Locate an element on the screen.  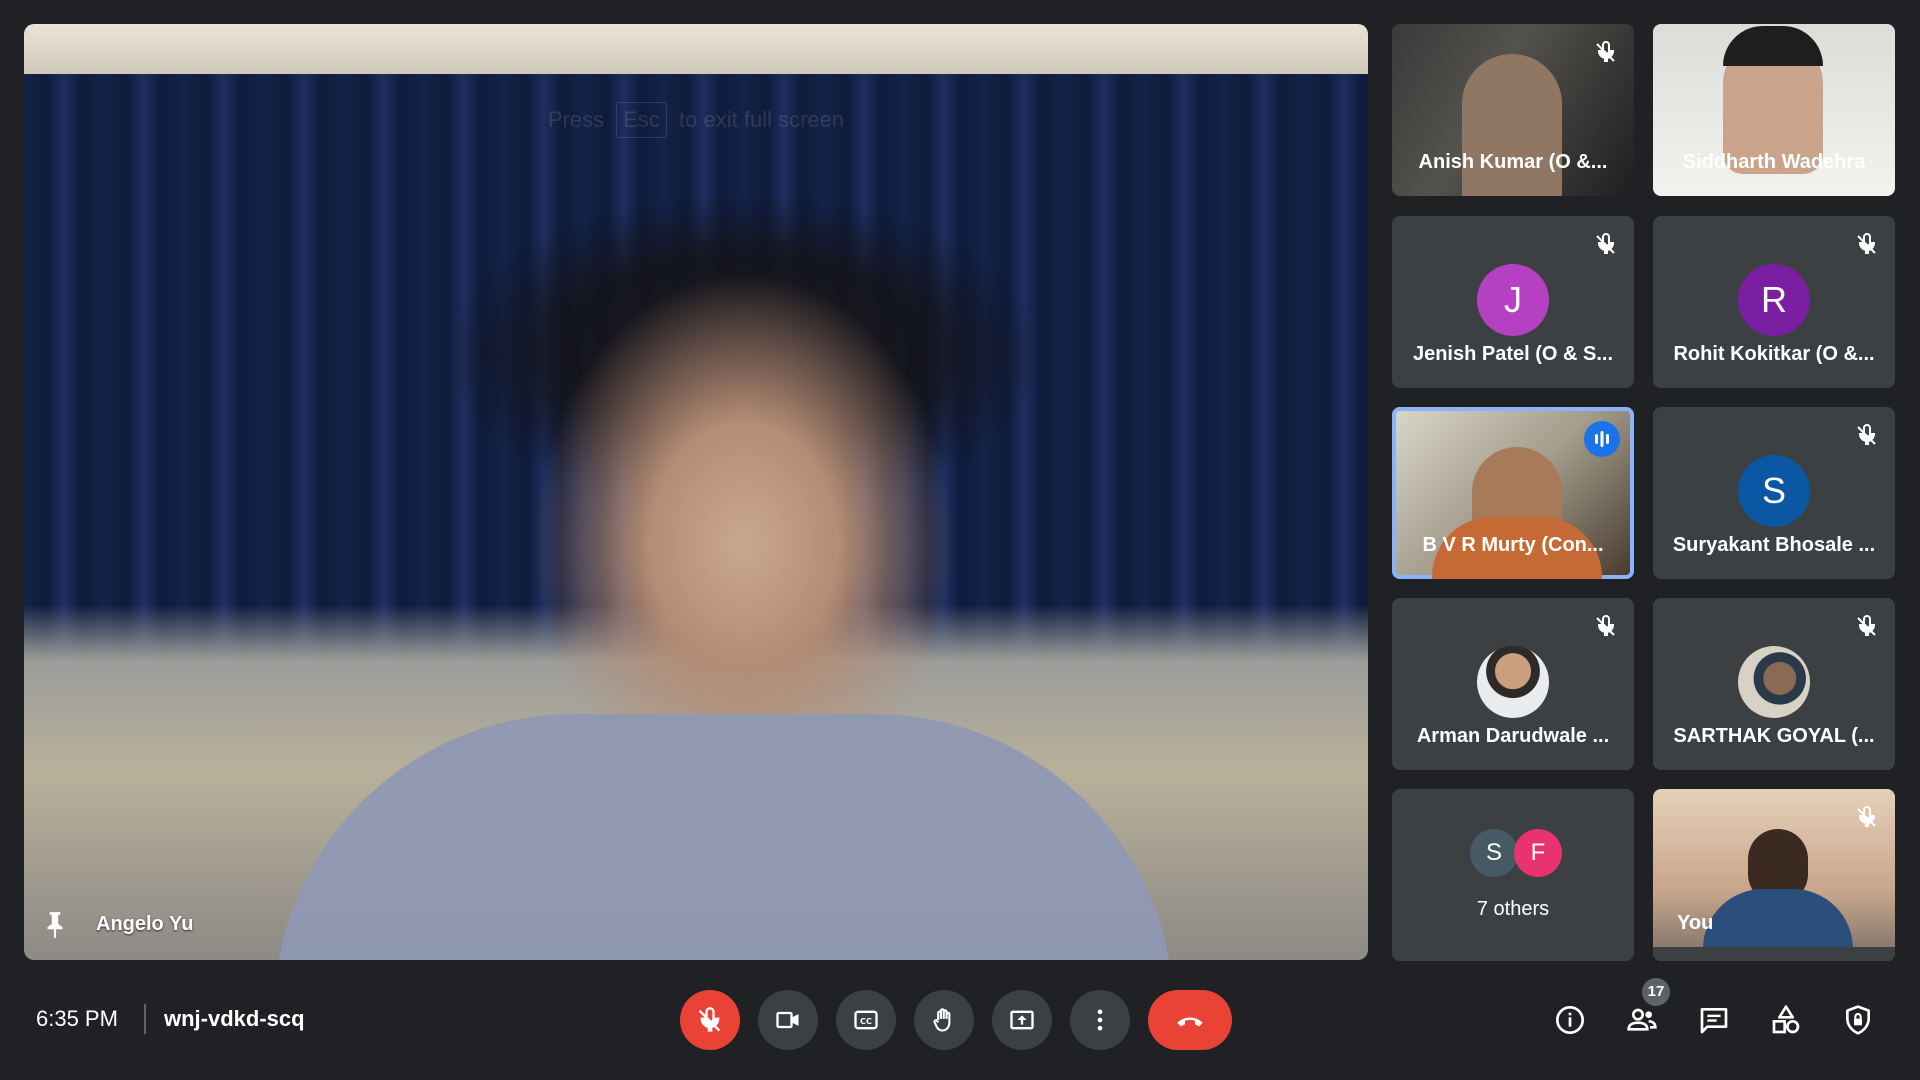
self-tile-bottom is located at coordinates (1774, 954).